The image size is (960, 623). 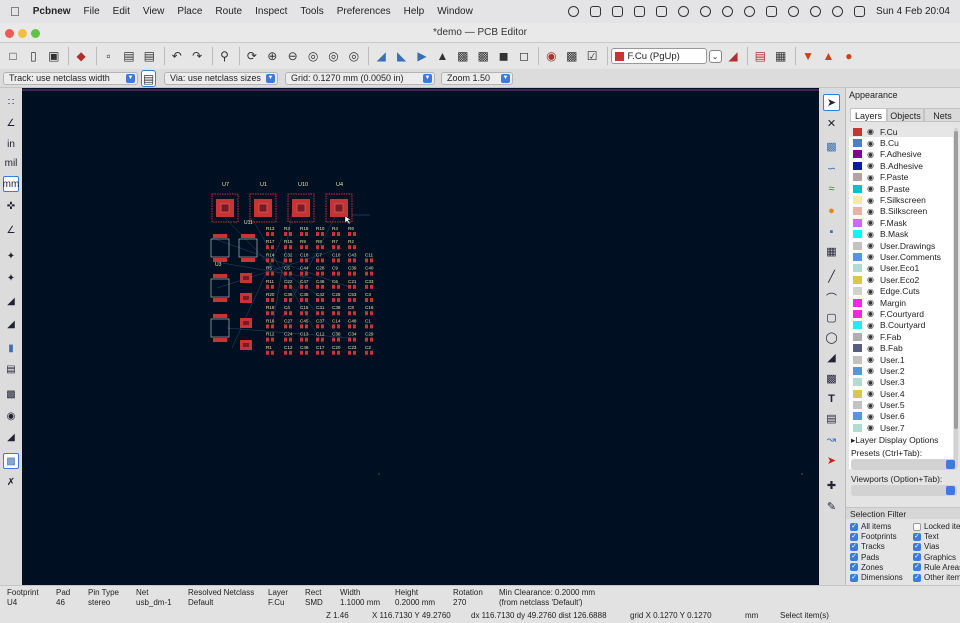 I want to click on small-ic-body, so click(x=220, y=328).